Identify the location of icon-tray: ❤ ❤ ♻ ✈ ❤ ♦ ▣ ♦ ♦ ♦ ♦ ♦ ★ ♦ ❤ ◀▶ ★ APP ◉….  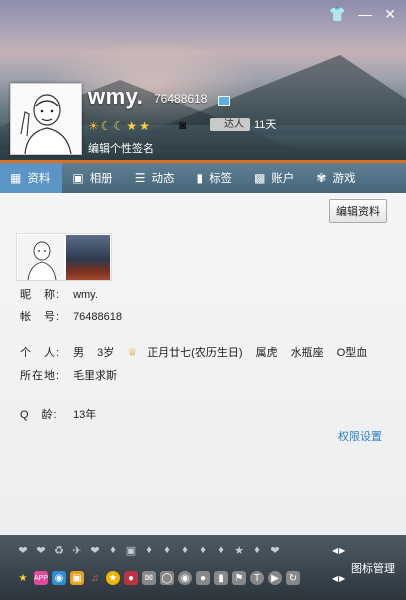
(203, 567).